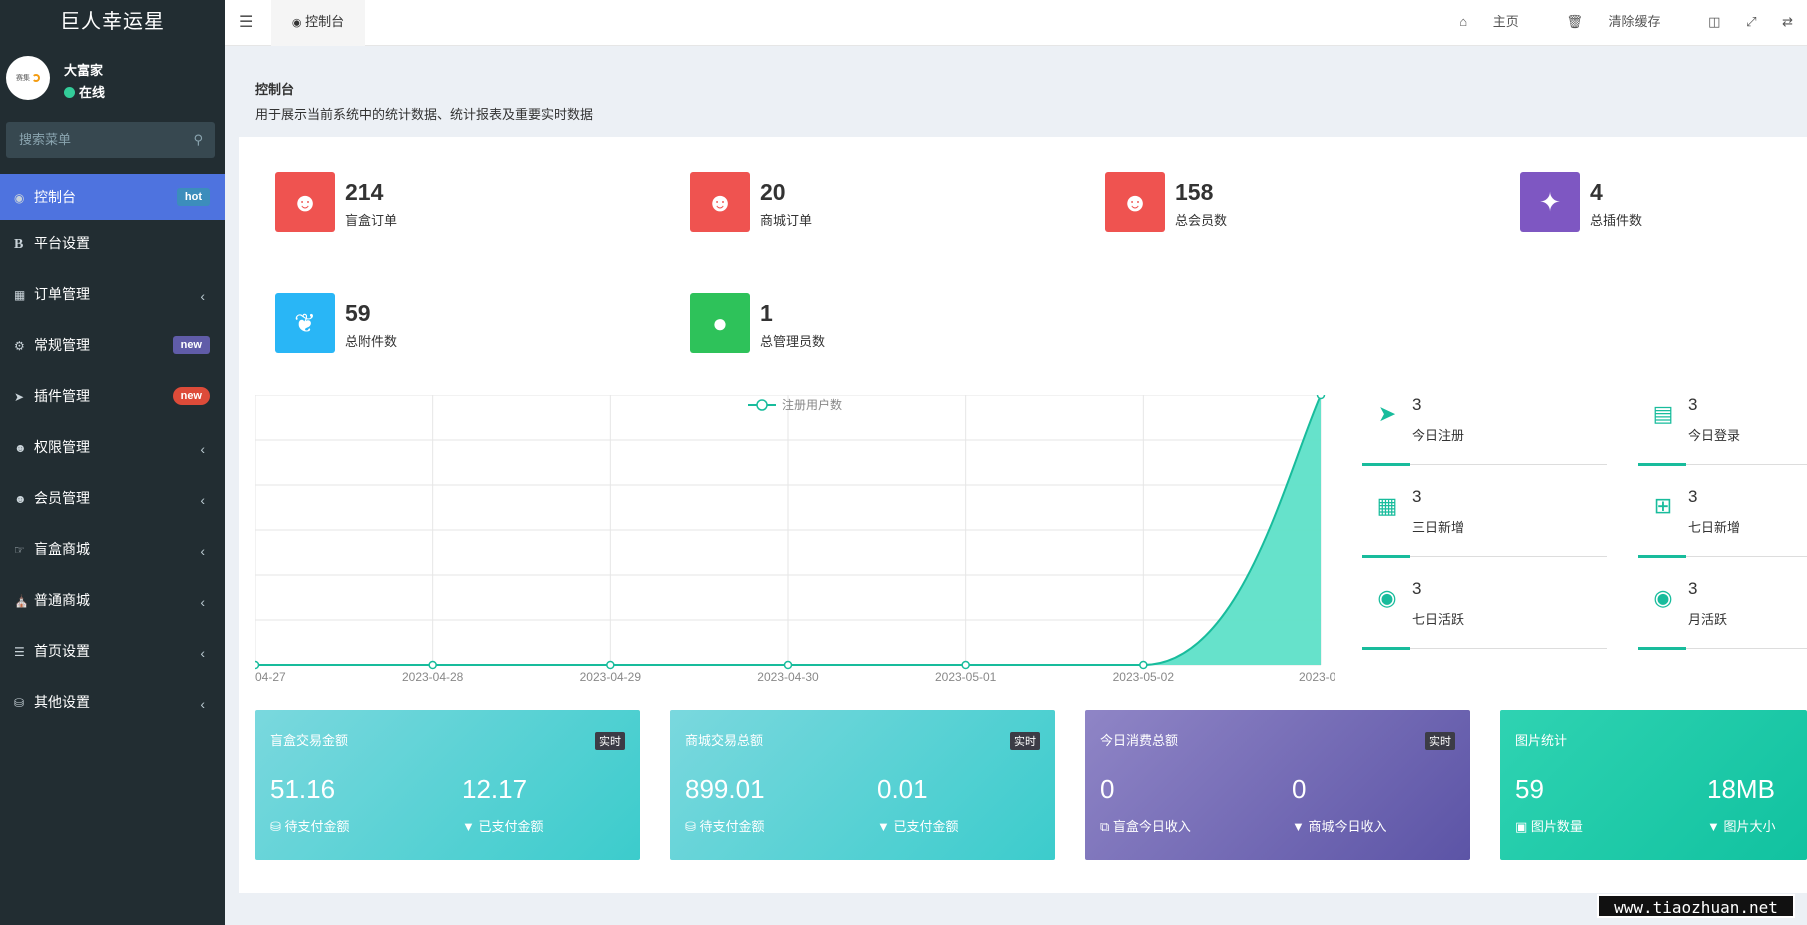  I want to click on leaf-icon: ❦, so click(305, 322).